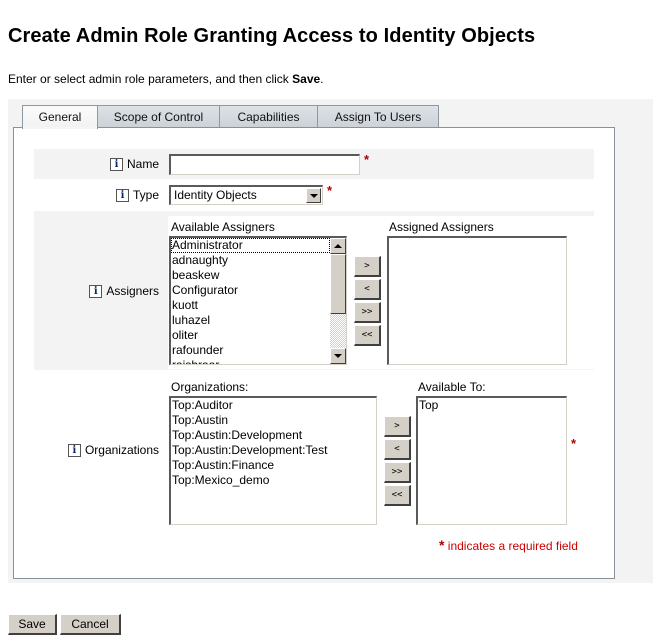 The width and height of the screenshot is (653, 643). Describe the element at coordinates (397, 449) in the screenshot. I see `remove-organization-button: <` at that location.